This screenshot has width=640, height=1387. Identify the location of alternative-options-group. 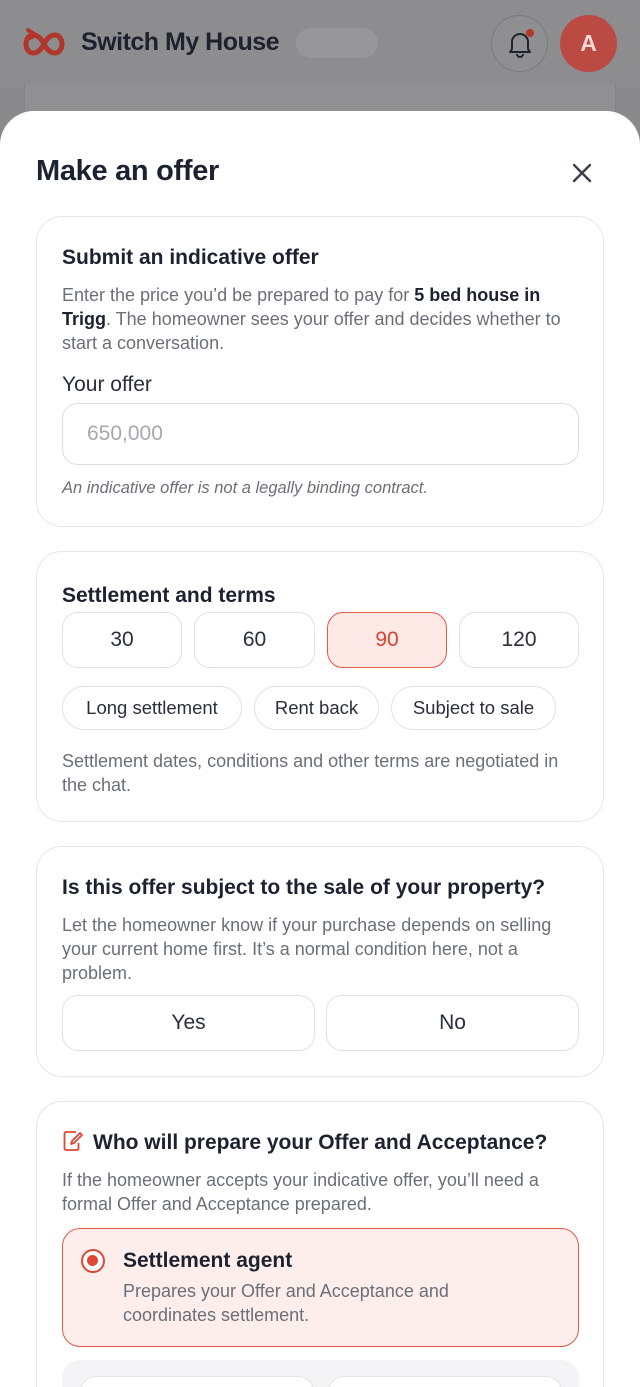
(320, 1373).